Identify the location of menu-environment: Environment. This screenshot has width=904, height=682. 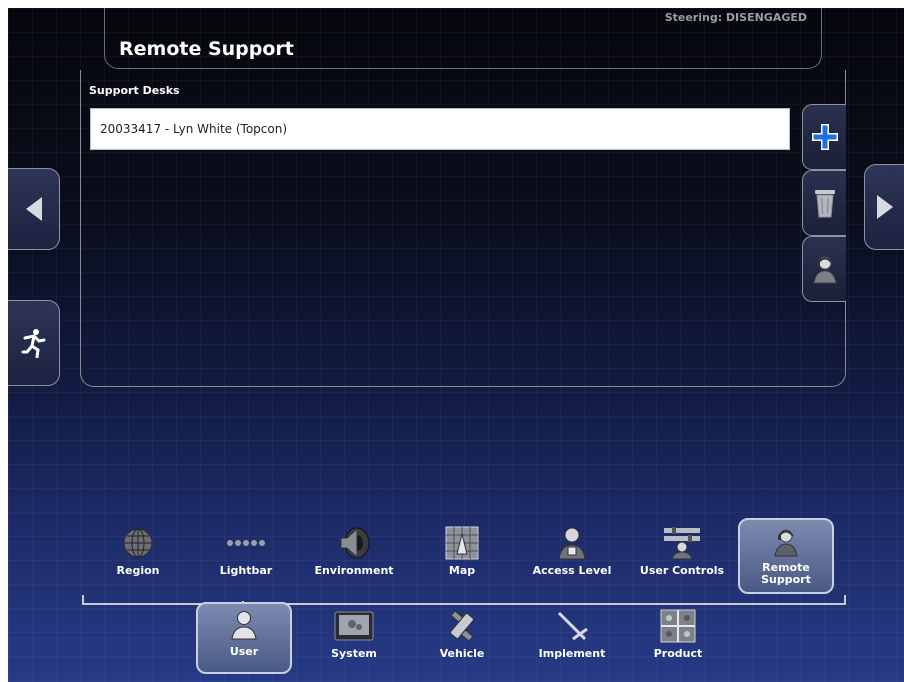
(354, 558).